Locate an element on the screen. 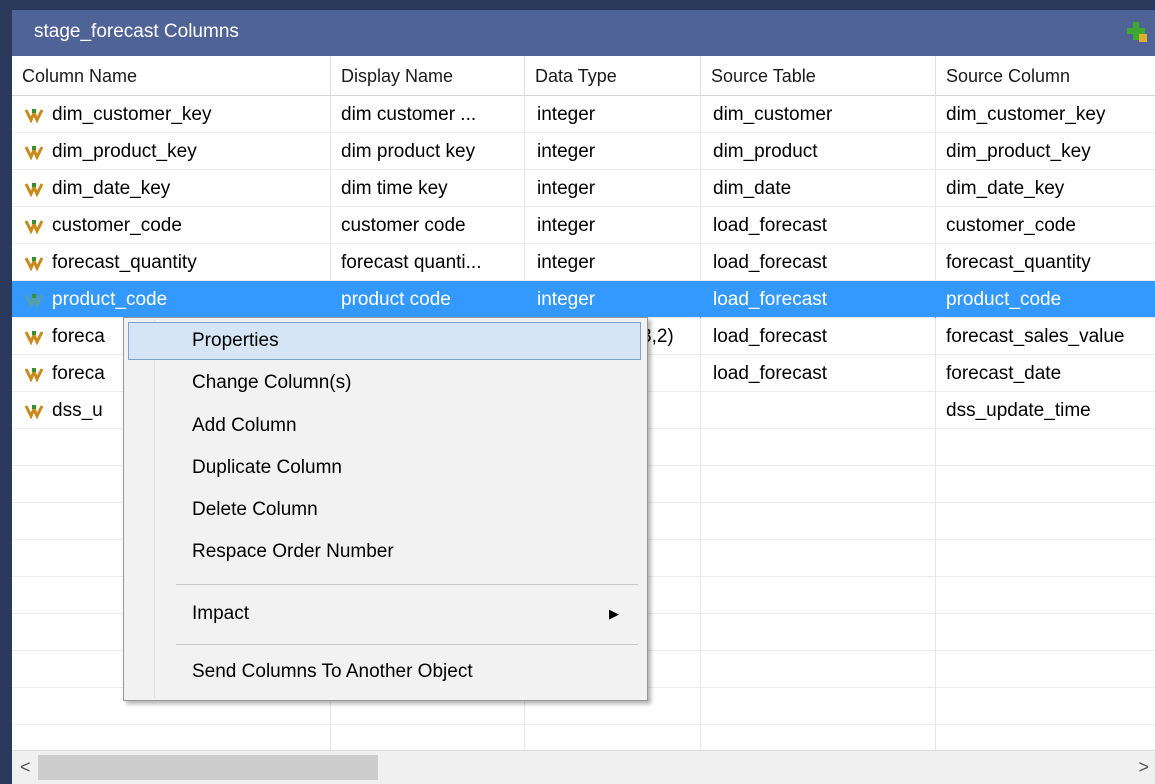 The height and width of the screenshot is (784, 1155). cell-source-column: customer_code is located at coordinates (1011, 225).